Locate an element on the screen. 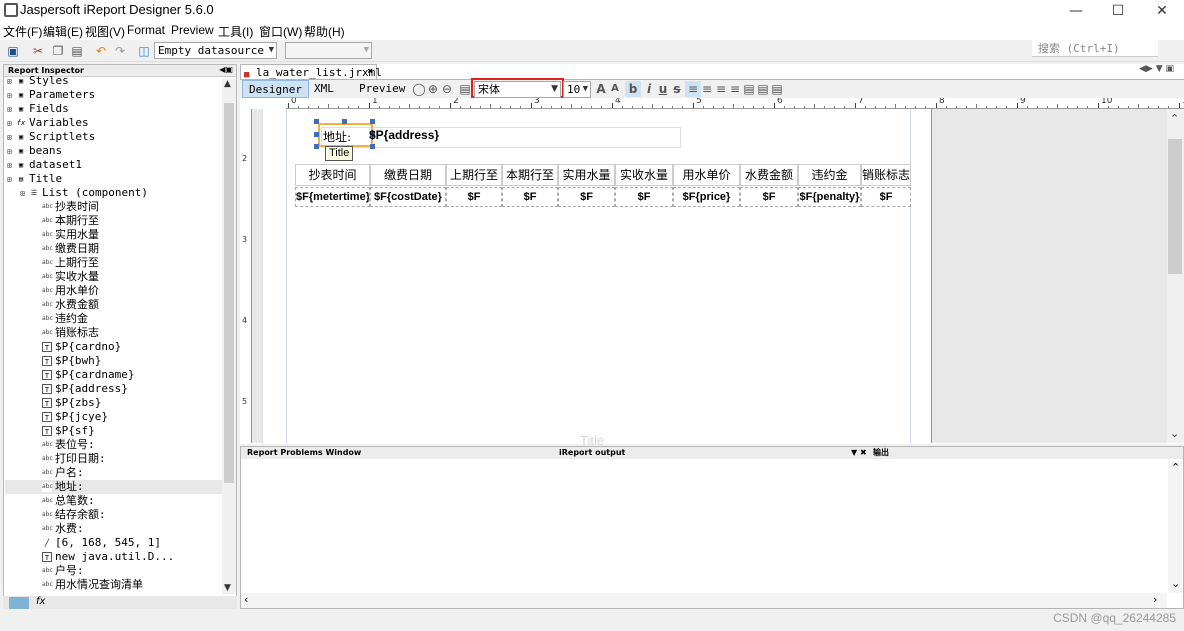 The height and width of the screenshot is (631, 1184). inspector-item: abc 地址: is located at coordinates (115, 487).